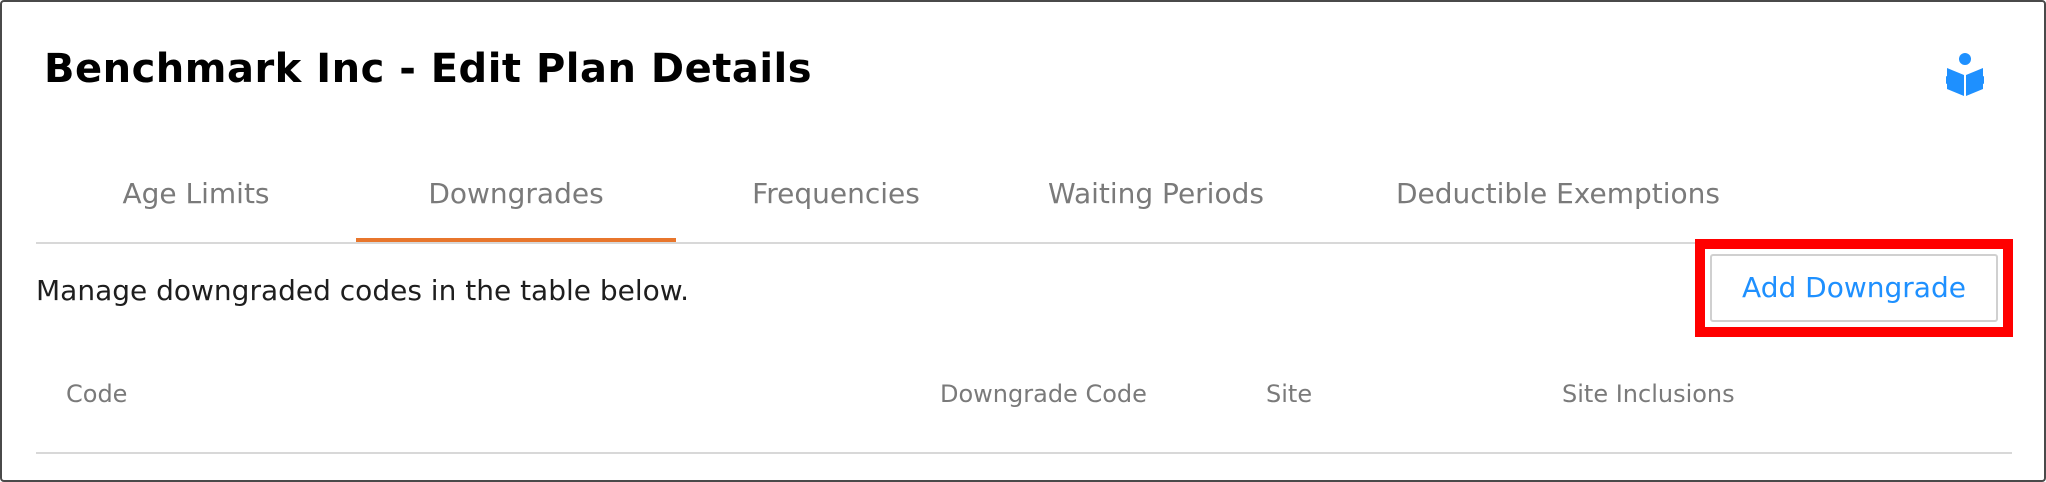 This screenshot has height=482, width=2046. What do you see at coordinates (1156, 201) in the screenshot?
I see `tab-waiting-periods: Waiting Periods` at bounding box center [1156, 201].